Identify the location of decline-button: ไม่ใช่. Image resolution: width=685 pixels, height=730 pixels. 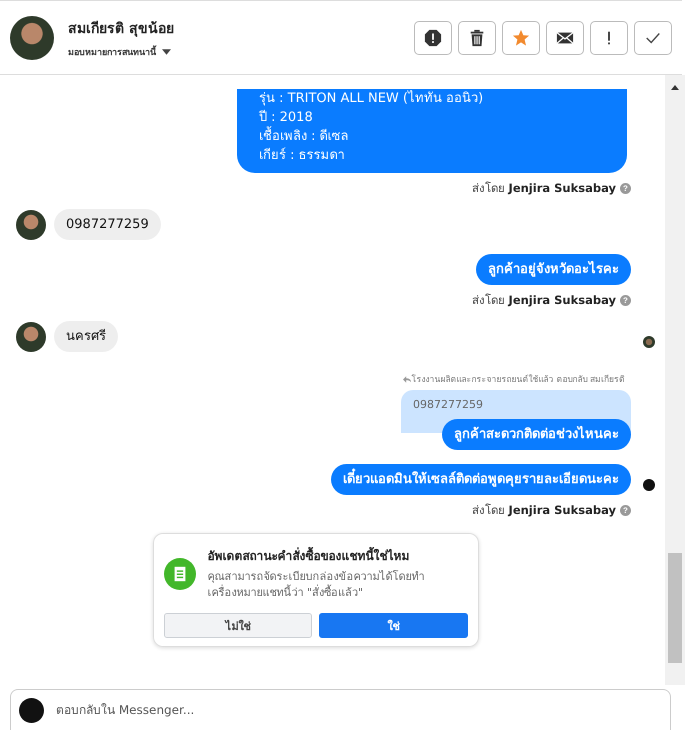
(238, 625).